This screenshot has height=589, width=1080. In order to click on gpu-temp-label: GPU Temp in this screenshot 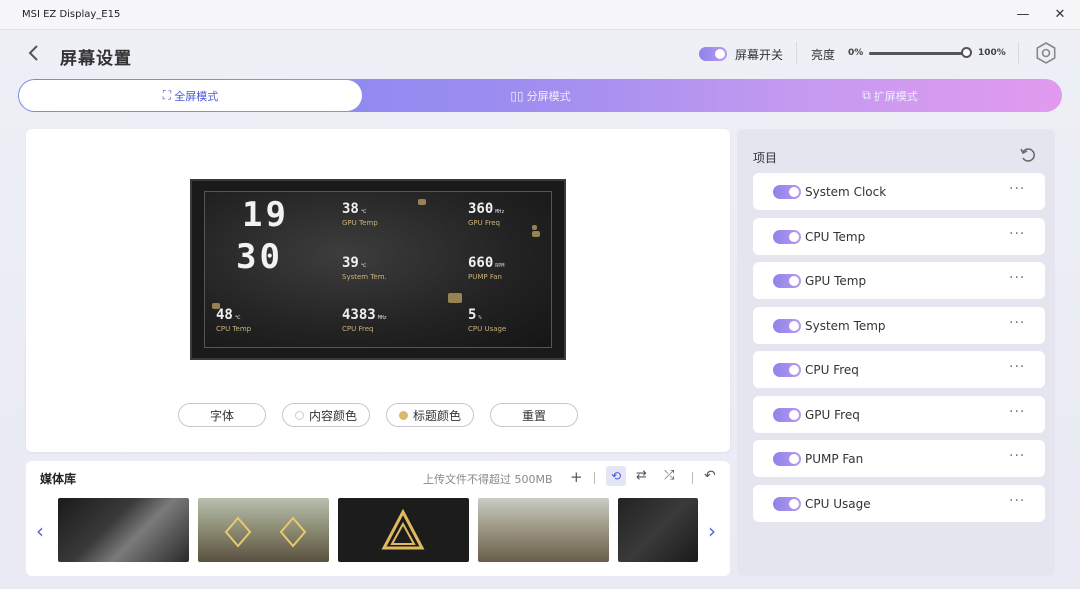, I will do `click(360, 223)`.